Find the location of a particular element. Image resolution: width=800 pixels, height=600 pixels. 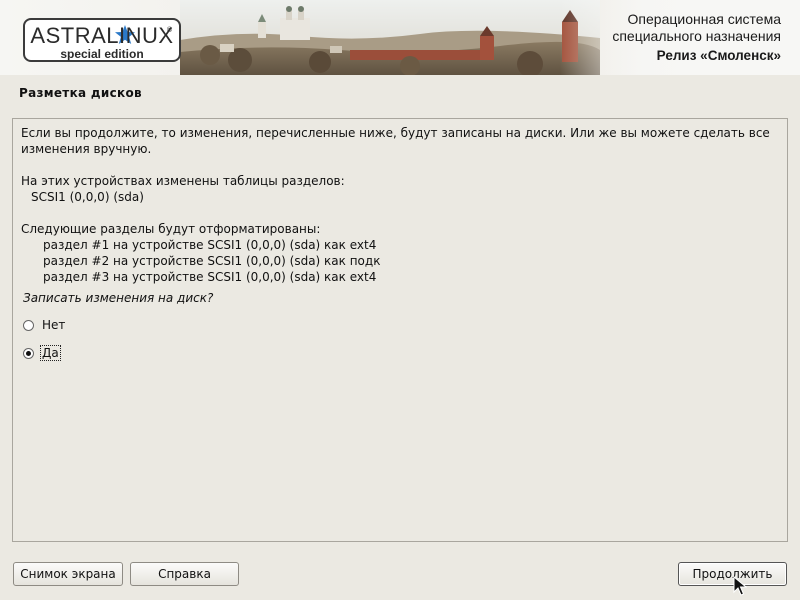

help-button: Справка is located at coordinates (184, 574).